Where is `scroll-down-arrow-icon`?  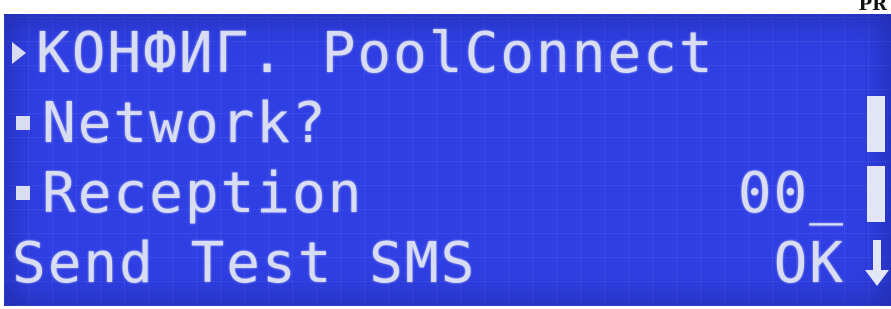
scroll-down-arrow-icon is located at coordinates (877, 265).